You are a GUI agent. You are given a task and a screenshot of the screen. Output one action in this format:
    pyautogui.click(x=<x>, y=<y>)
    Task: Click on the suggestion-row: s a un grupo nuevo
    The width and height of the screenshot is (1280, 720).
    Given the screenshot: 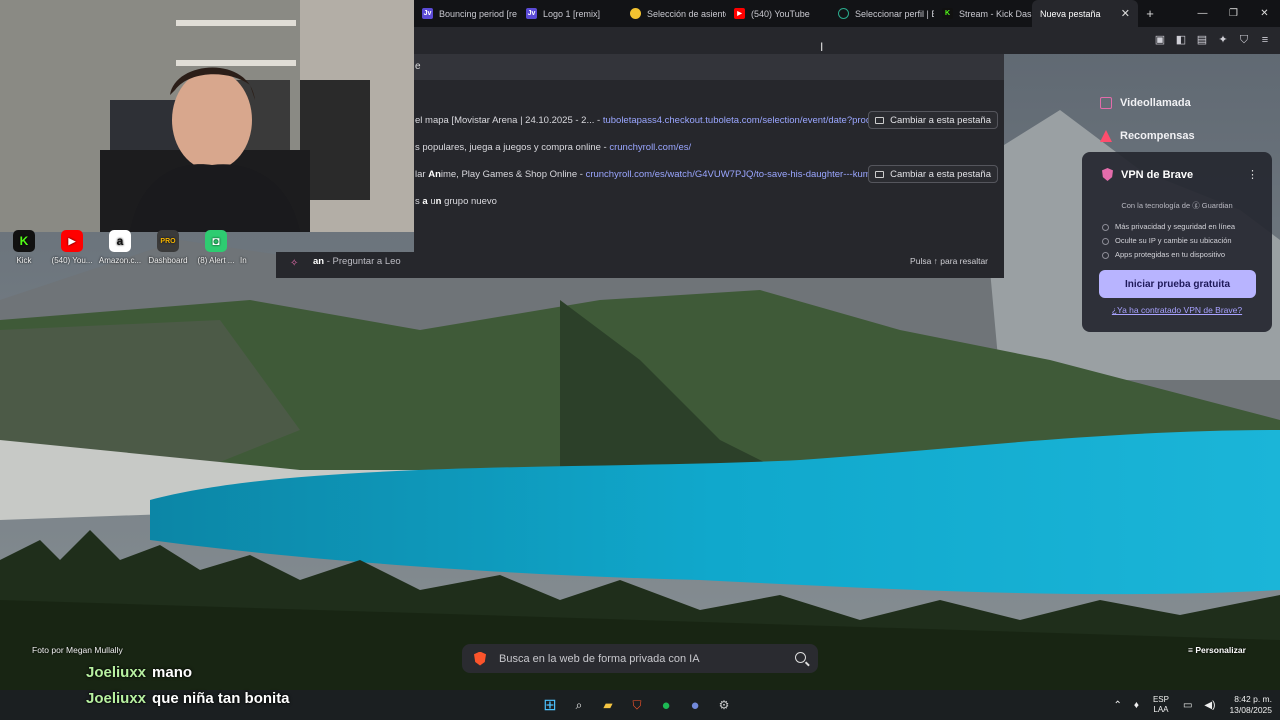 What is the action you would take?
    pyautogui.click(x=456, y=201)
    